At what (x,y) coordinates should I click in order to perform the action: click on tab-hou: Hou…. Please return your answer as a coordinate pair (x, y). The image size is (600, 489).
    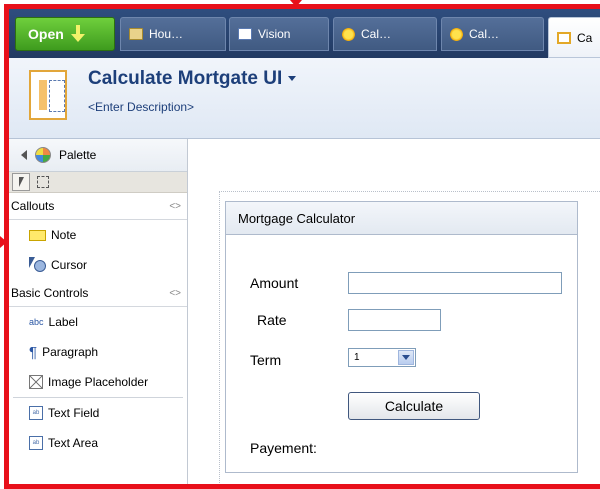
    Looking at the image, I should click on (173, 34).